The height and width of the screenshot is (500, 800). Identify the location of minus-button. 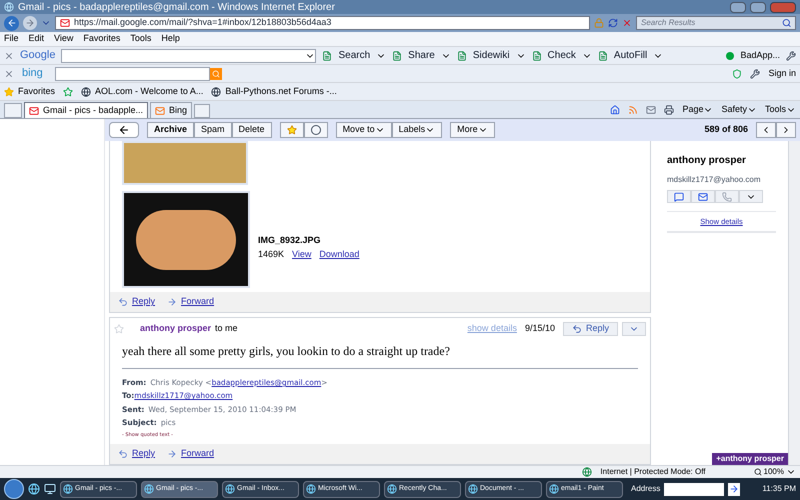
(316, 130).